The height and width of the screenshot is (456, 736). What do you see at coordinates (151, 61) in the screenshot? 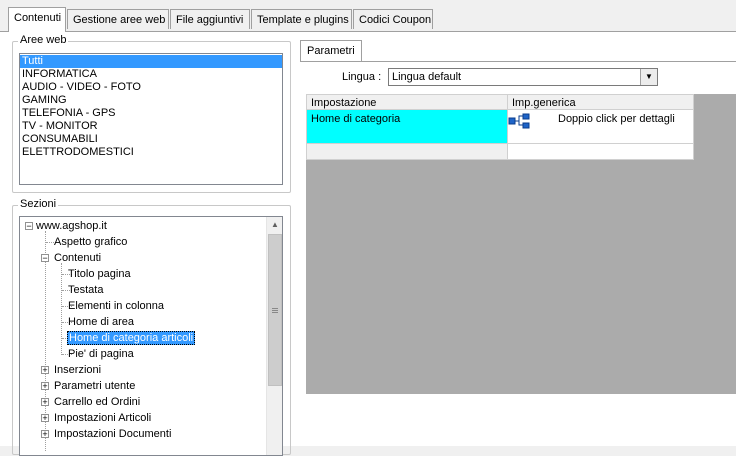
I see `list-item: Tutti` at bounding box center [151, 61].